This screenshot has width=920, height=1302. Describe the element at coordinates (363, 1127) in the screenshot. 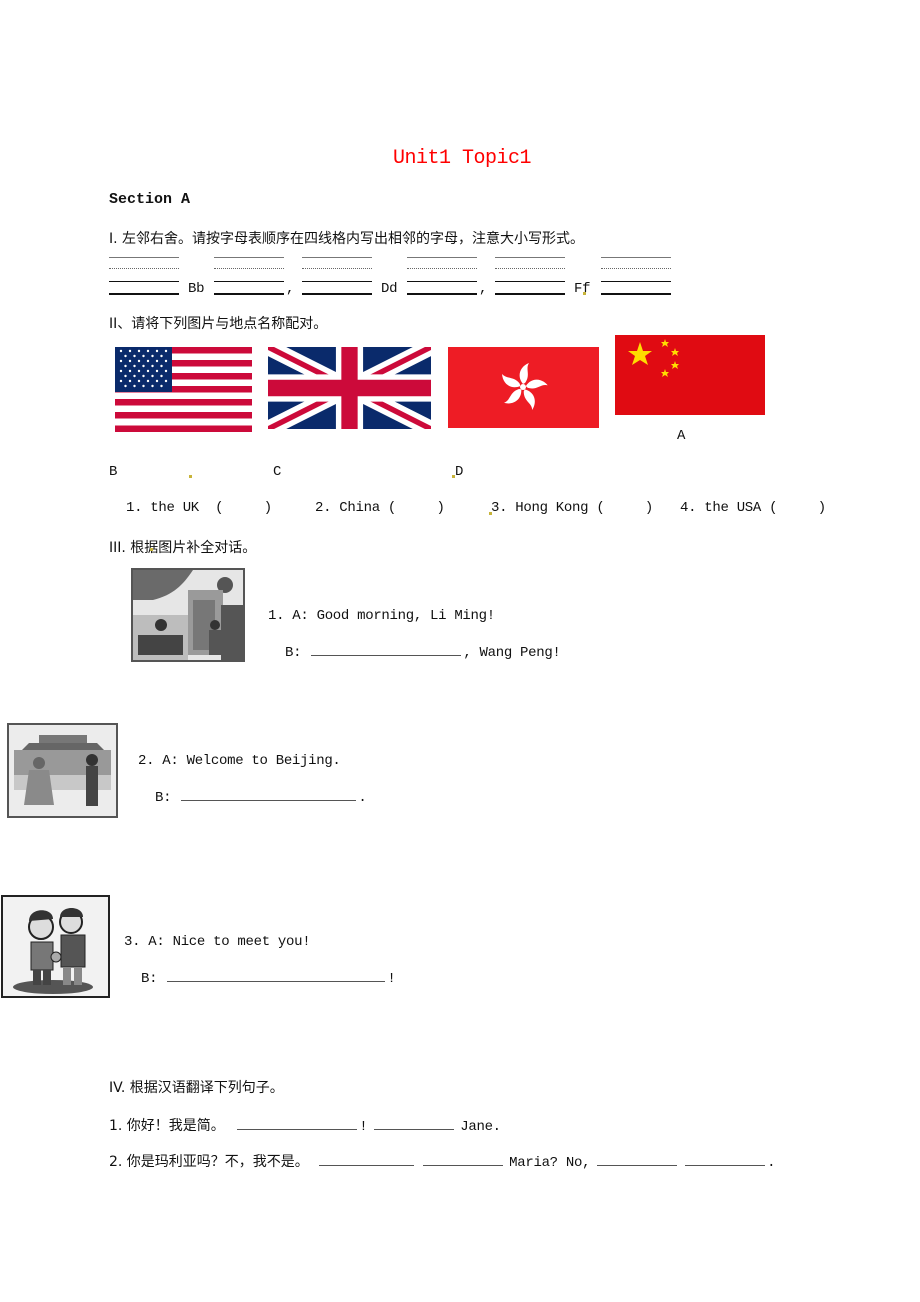

I see `sentence1-mid: !` at that location.